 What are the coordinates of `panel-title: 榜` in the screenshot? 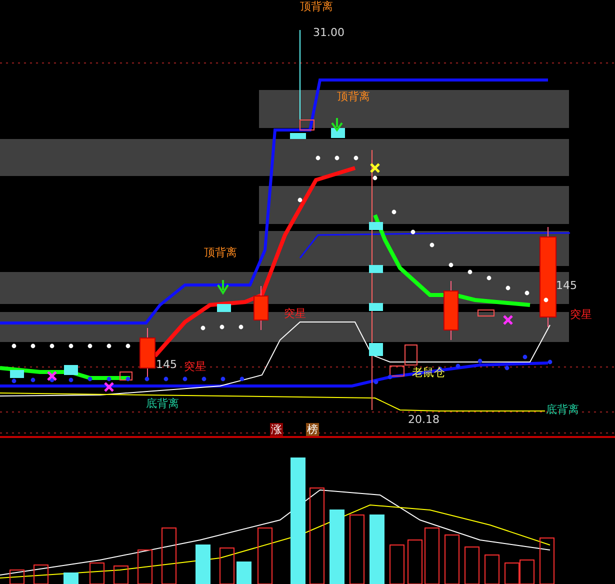 It's located at (312, 429).